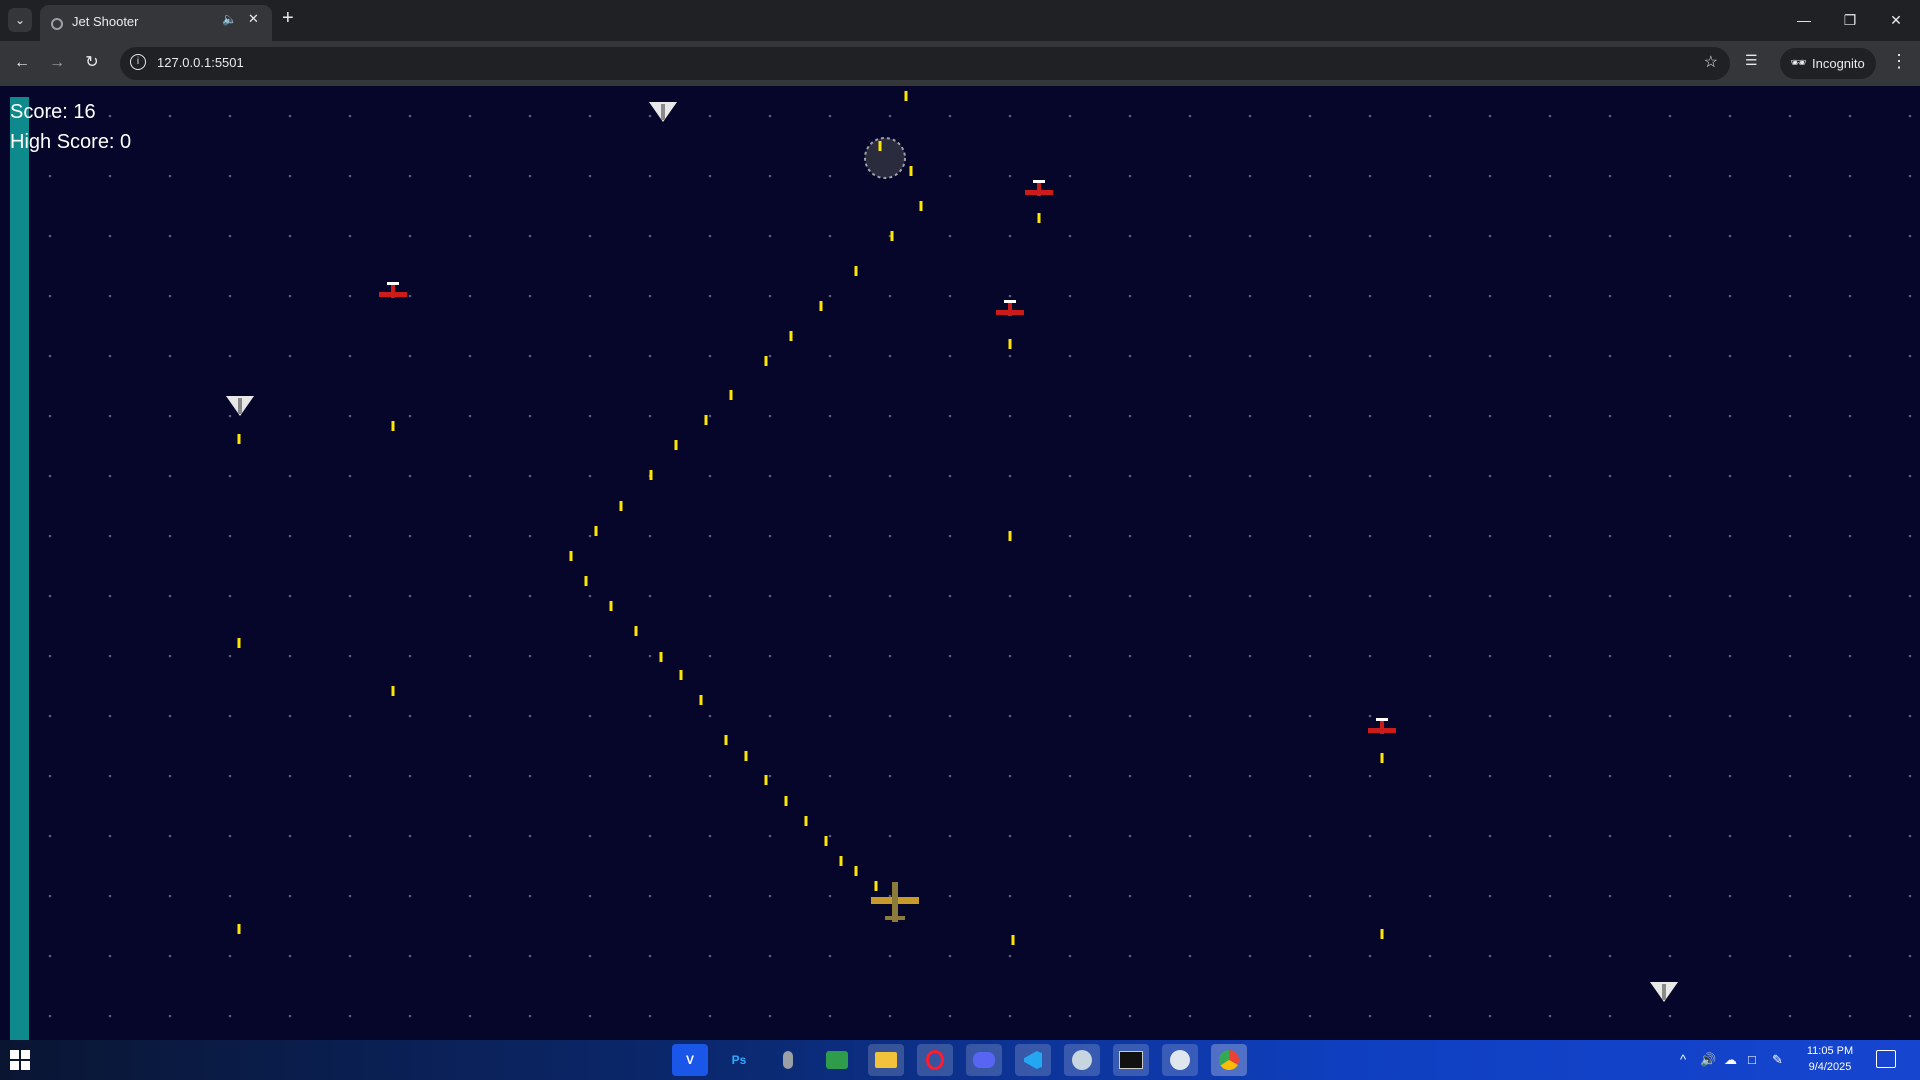 The image size is (1920, 1080). I want to click on chevron-up-icon: ^, so click(1683, 1059).